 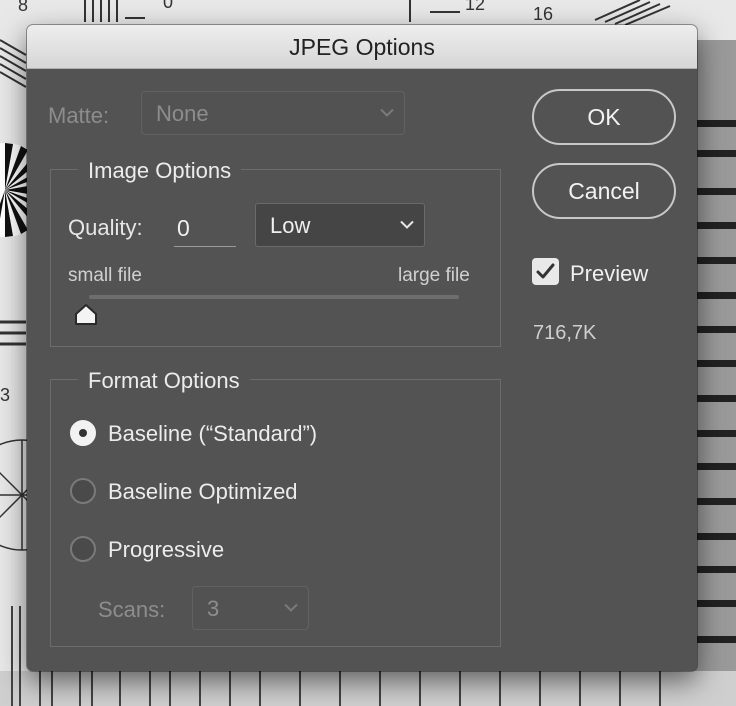 I want to click on title-bar: JPEG Options, so click(x=362, y=47).